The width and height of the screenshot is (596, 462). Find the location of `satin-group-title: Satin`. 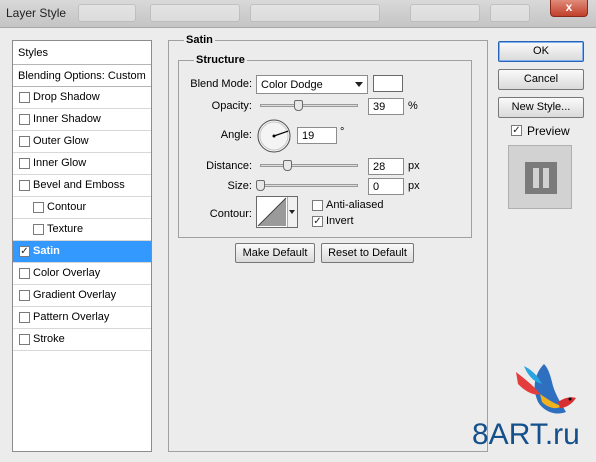

satin-group-title: Satin is located at coordinates (199, 40).